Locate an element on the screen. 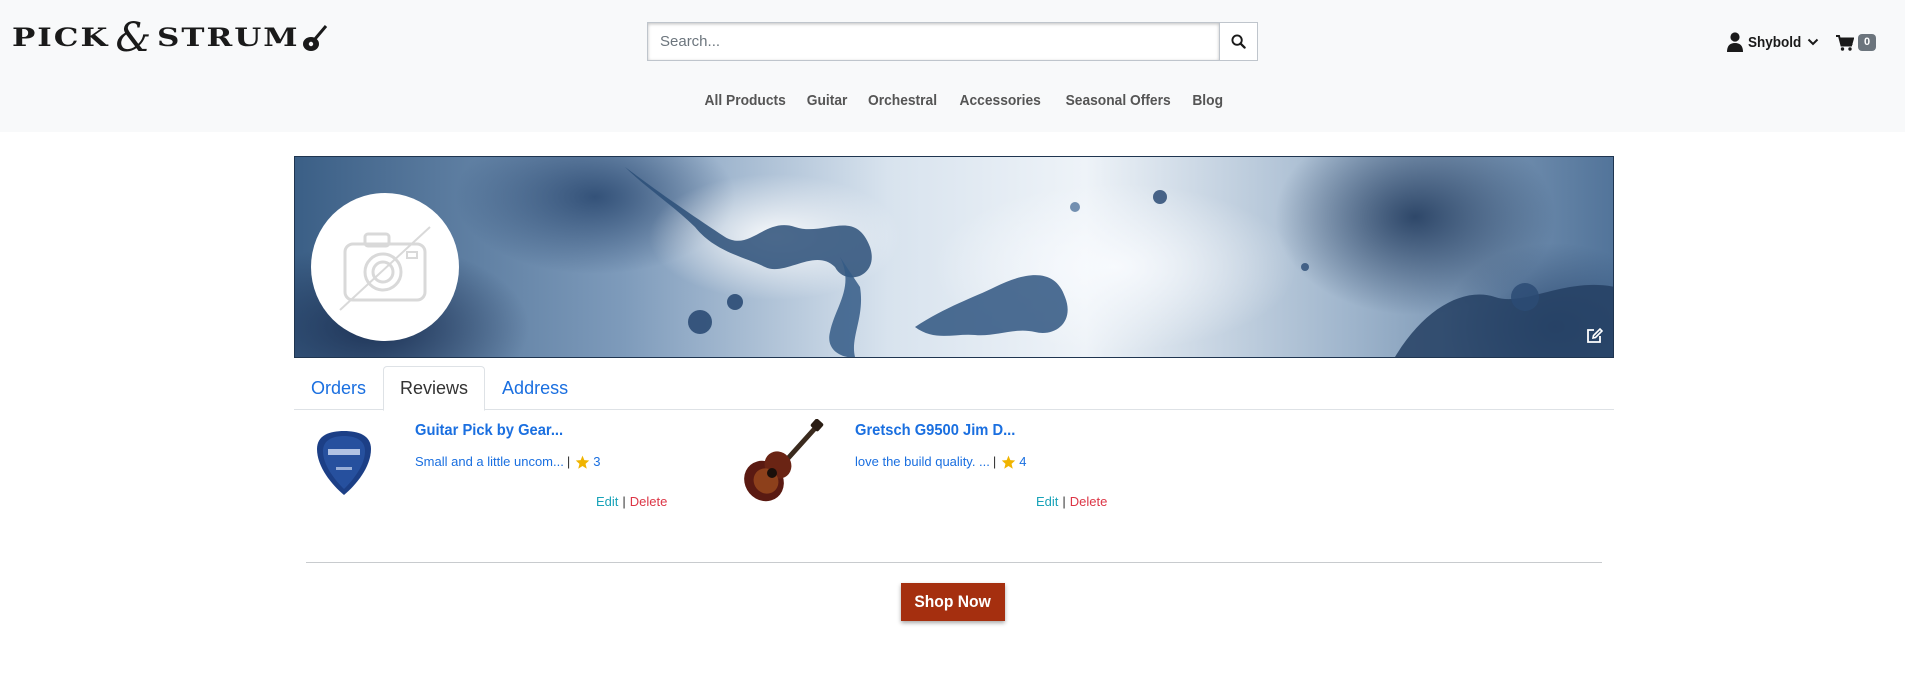 The height and width of the screenshot is (682, 1920). chevron-down-icon is located at coordinates (1813, 42).